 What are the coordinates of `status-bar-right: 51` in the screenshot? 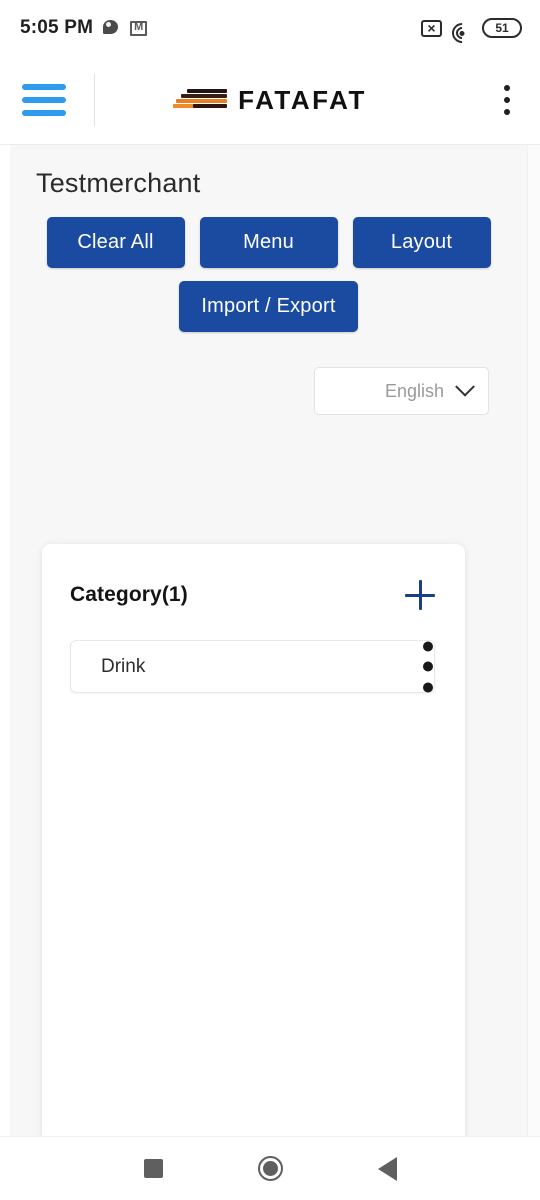 It's located at (471, 32).